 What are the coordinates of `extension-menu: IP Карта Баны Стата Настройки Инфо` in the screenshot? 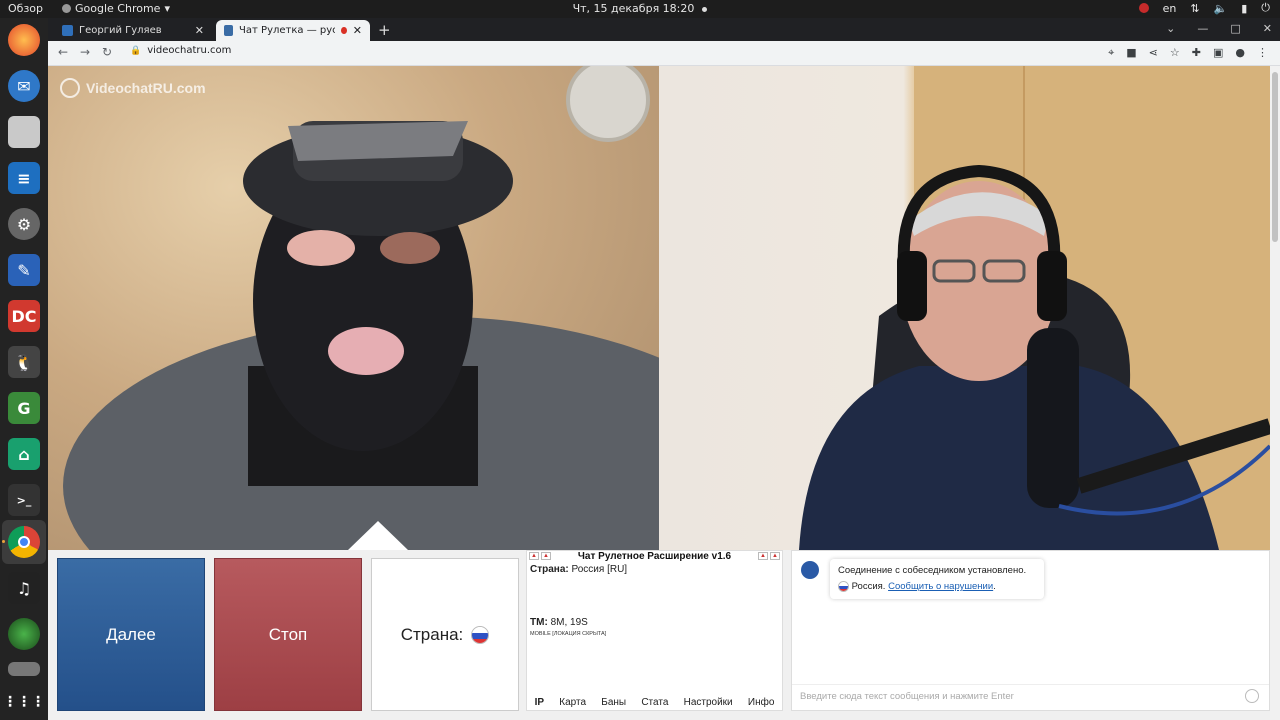 It's located at (654, 702).